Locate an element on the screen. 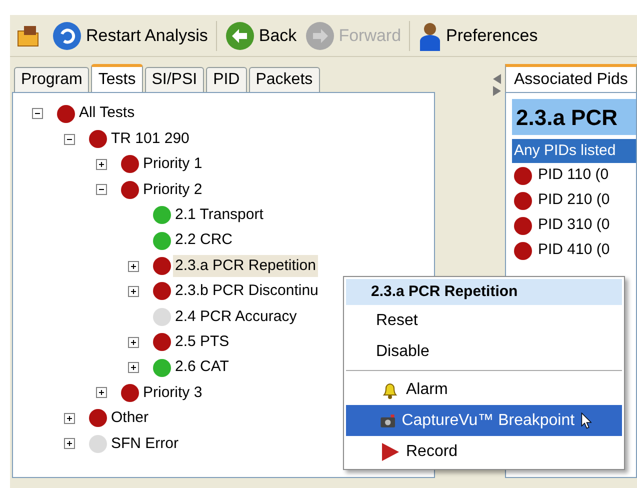  pid-label: PID 410 (0 is located at coordinates (574, 250).